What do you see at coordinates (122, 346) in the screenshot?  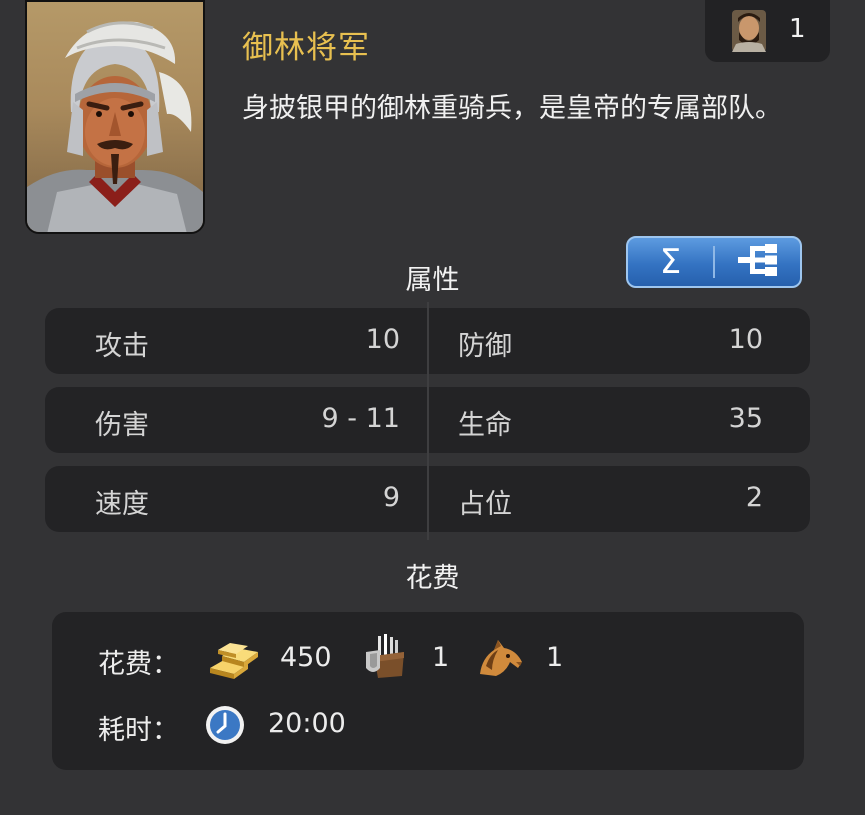 I see `stat-label: 攻击` at bounding box center [122, 346].